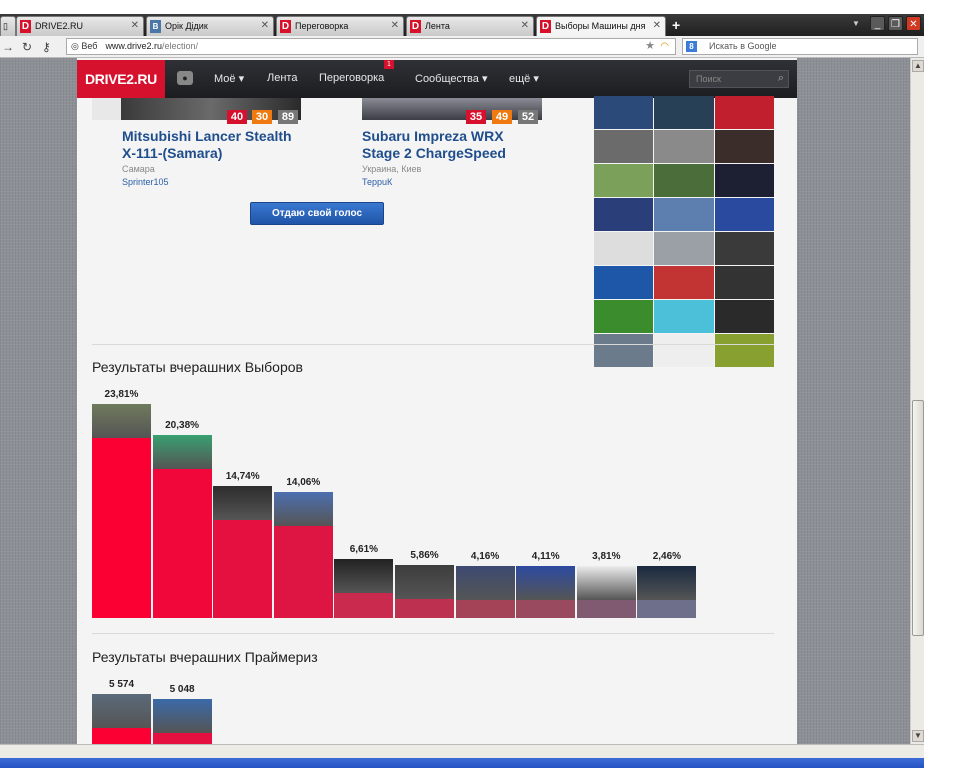 This screenshot has width=960, height=768. Describe the element at coordinates (351, 78) in the screenshot. I see `menu-peregovorka: Переговорка` at that location.